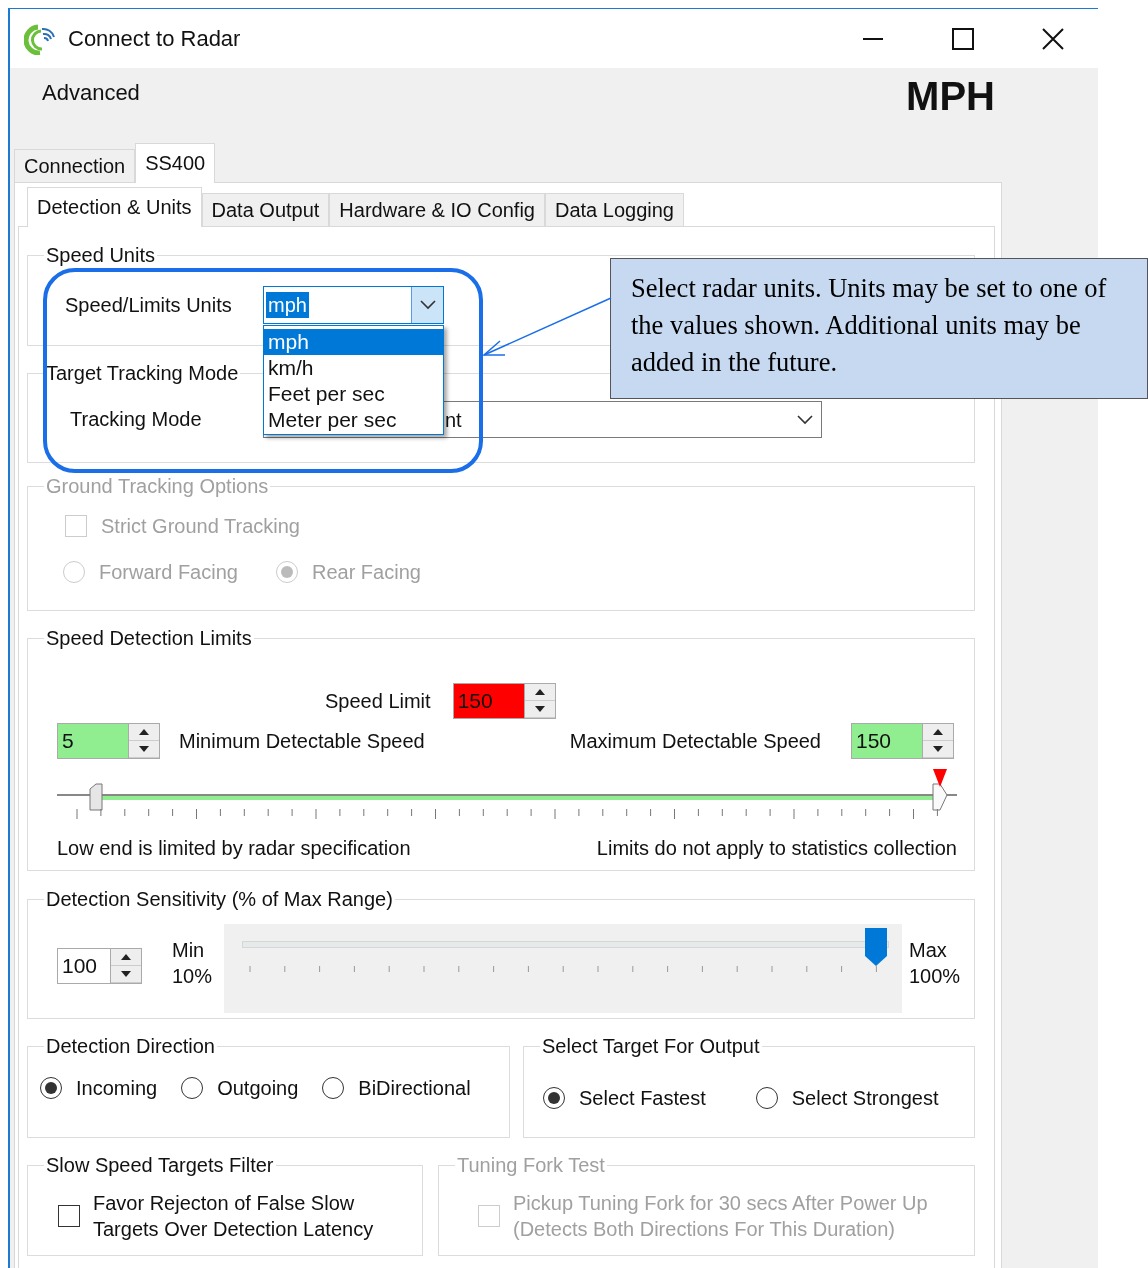 The image size is (1148, 1268). What do you see at coordinates (142, 373) in the screenshot?
I see `group-title: Target Tracking Mode` at bounding box center [142, 373].